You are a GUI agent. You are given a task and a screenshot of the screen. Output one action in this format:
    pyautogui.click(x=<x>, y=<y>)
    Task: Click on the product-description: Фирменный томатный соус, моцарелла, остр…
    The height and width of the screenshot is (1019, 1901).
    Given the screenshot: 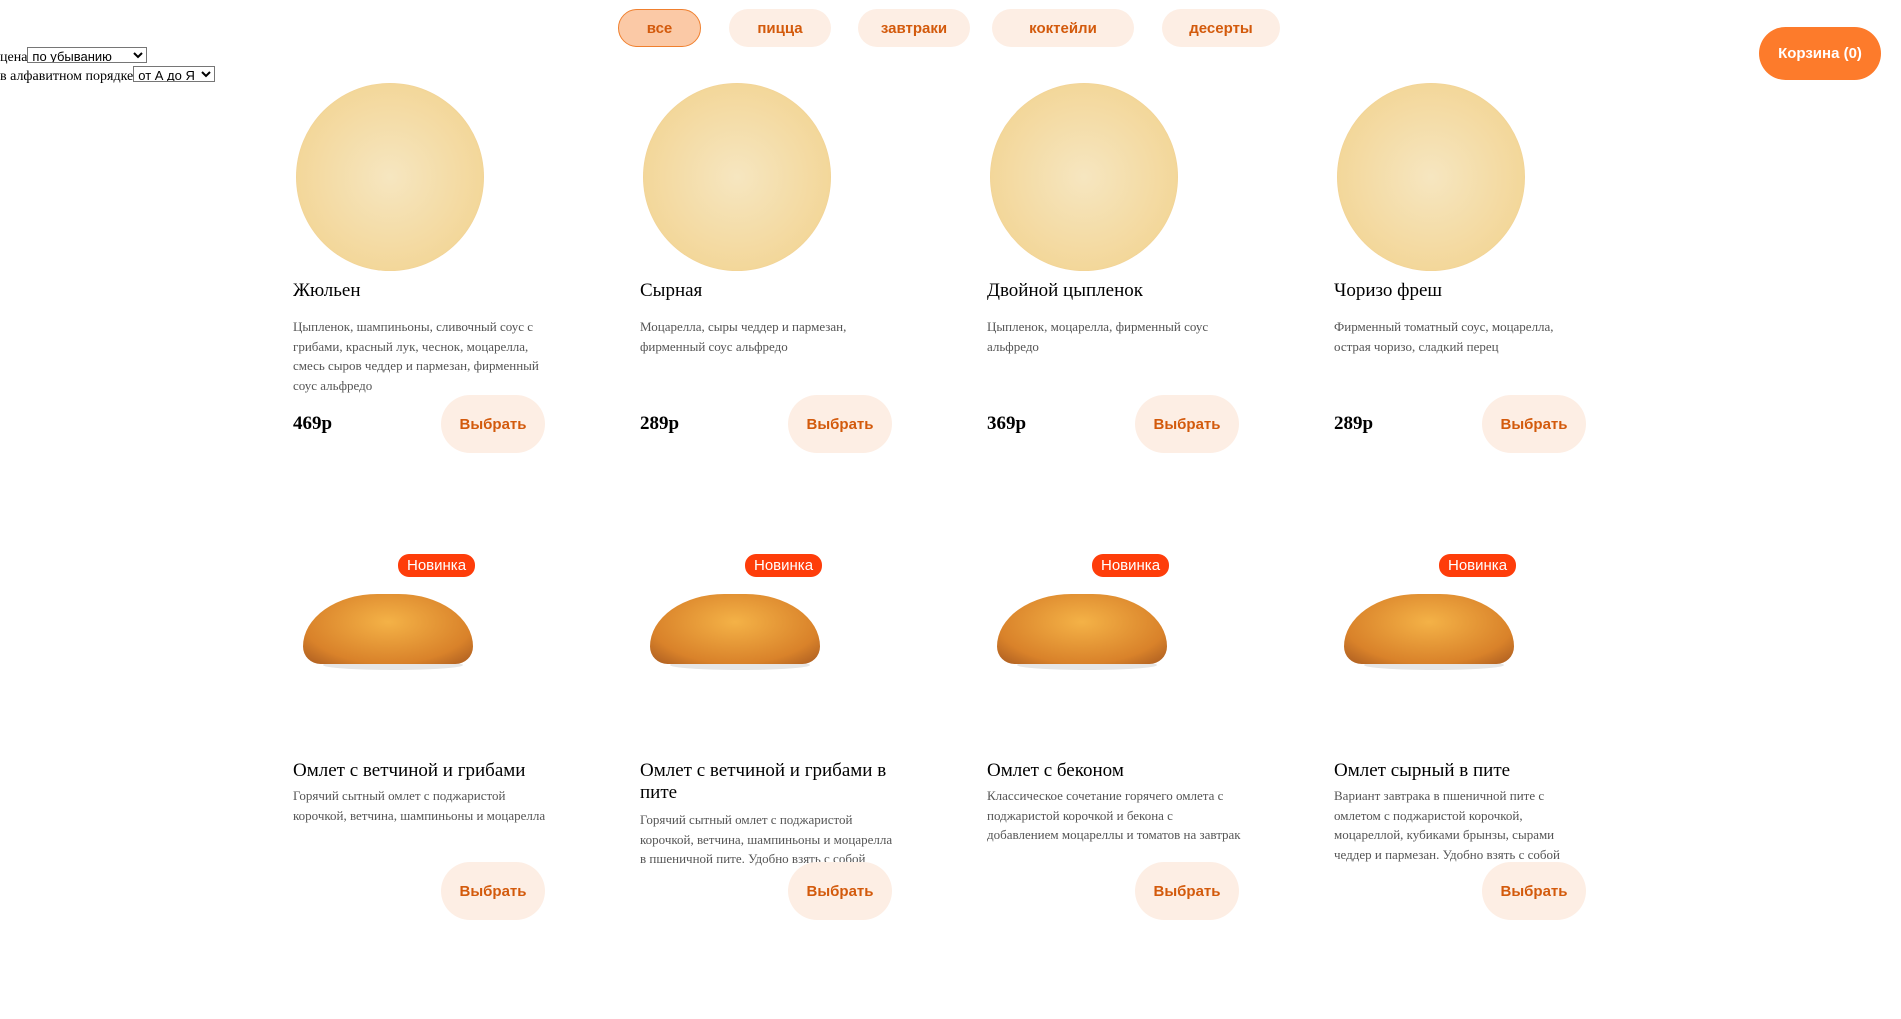 What is the action you would take?
    pyautogui.click(x=1444, y=336)
    